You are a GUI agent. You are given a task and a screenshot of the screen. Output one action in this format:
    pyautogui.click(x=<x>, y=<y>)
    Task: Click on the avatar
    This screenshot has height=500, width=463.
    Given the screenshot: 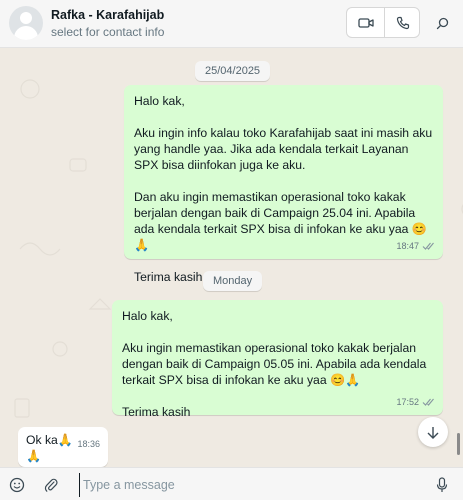 What is the action you would take?
    pyautogui.click(x=26, y=23)
    